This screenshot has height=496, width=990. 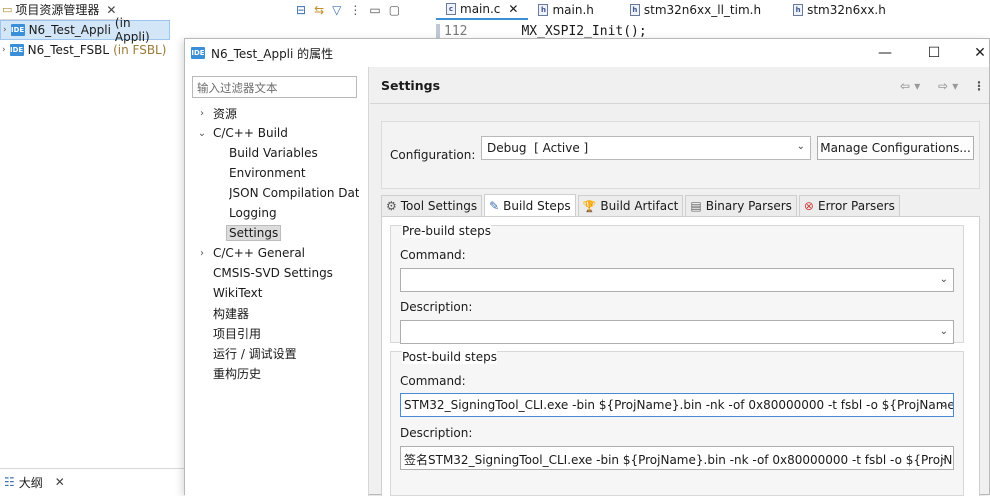 I want to click on back-arrow-icon: ⇦ ▾, so click(x=910, y=86).